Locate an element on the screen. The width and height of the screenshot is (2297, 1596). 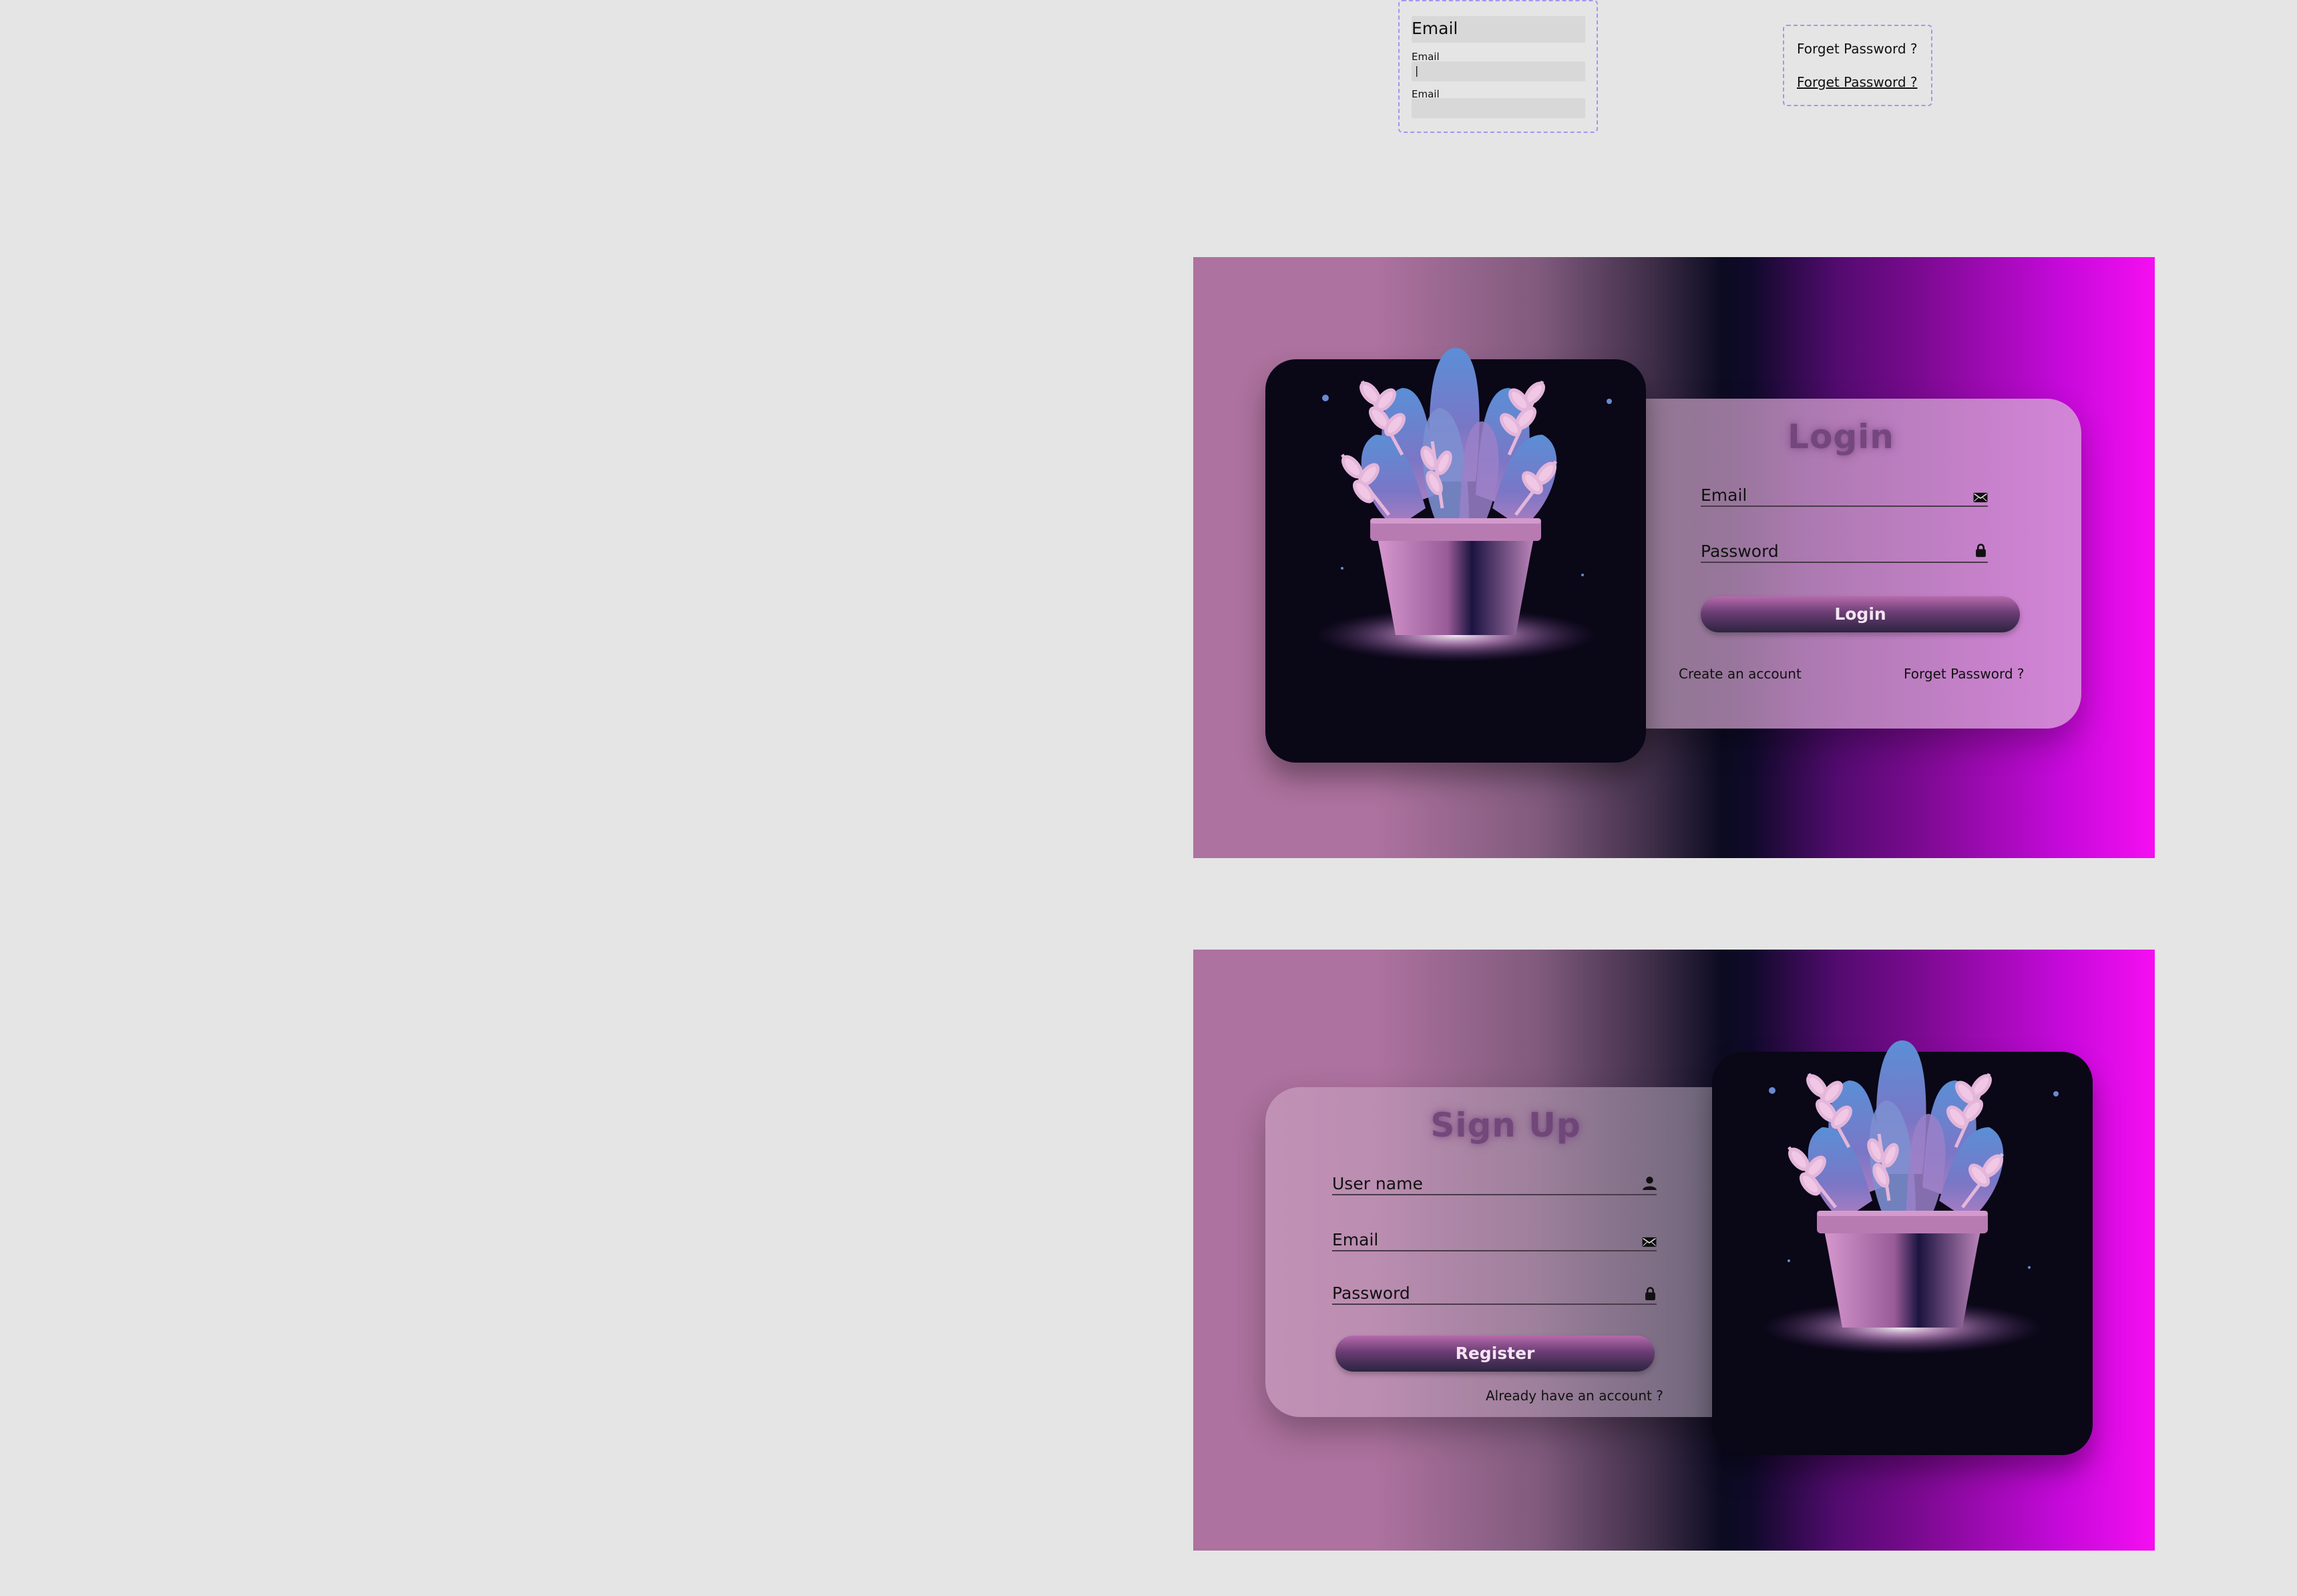
input-component-set: Email Email | Email is located at coordinates (1498, 67).